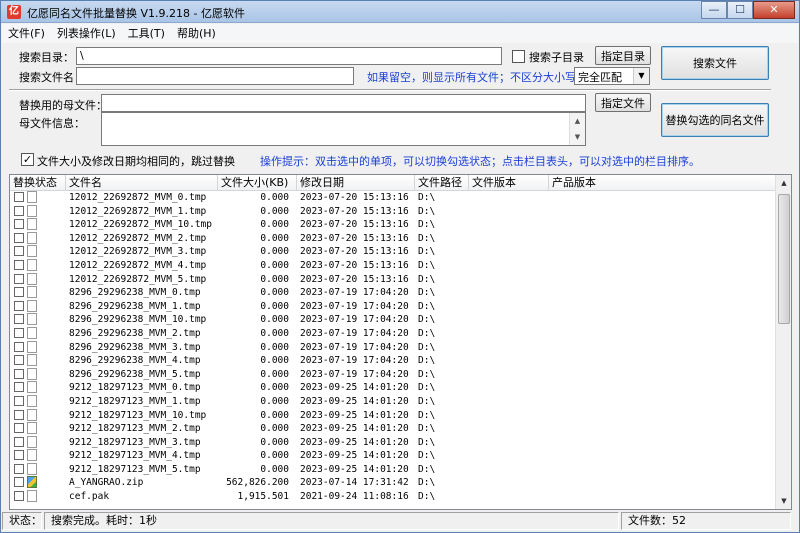 The image size is (800, 533). What do you see at coordinates (612, 76) in the screenshot?
I see `match-mode-select: 完全匹配 ▼` at bounding box center [612, 76].